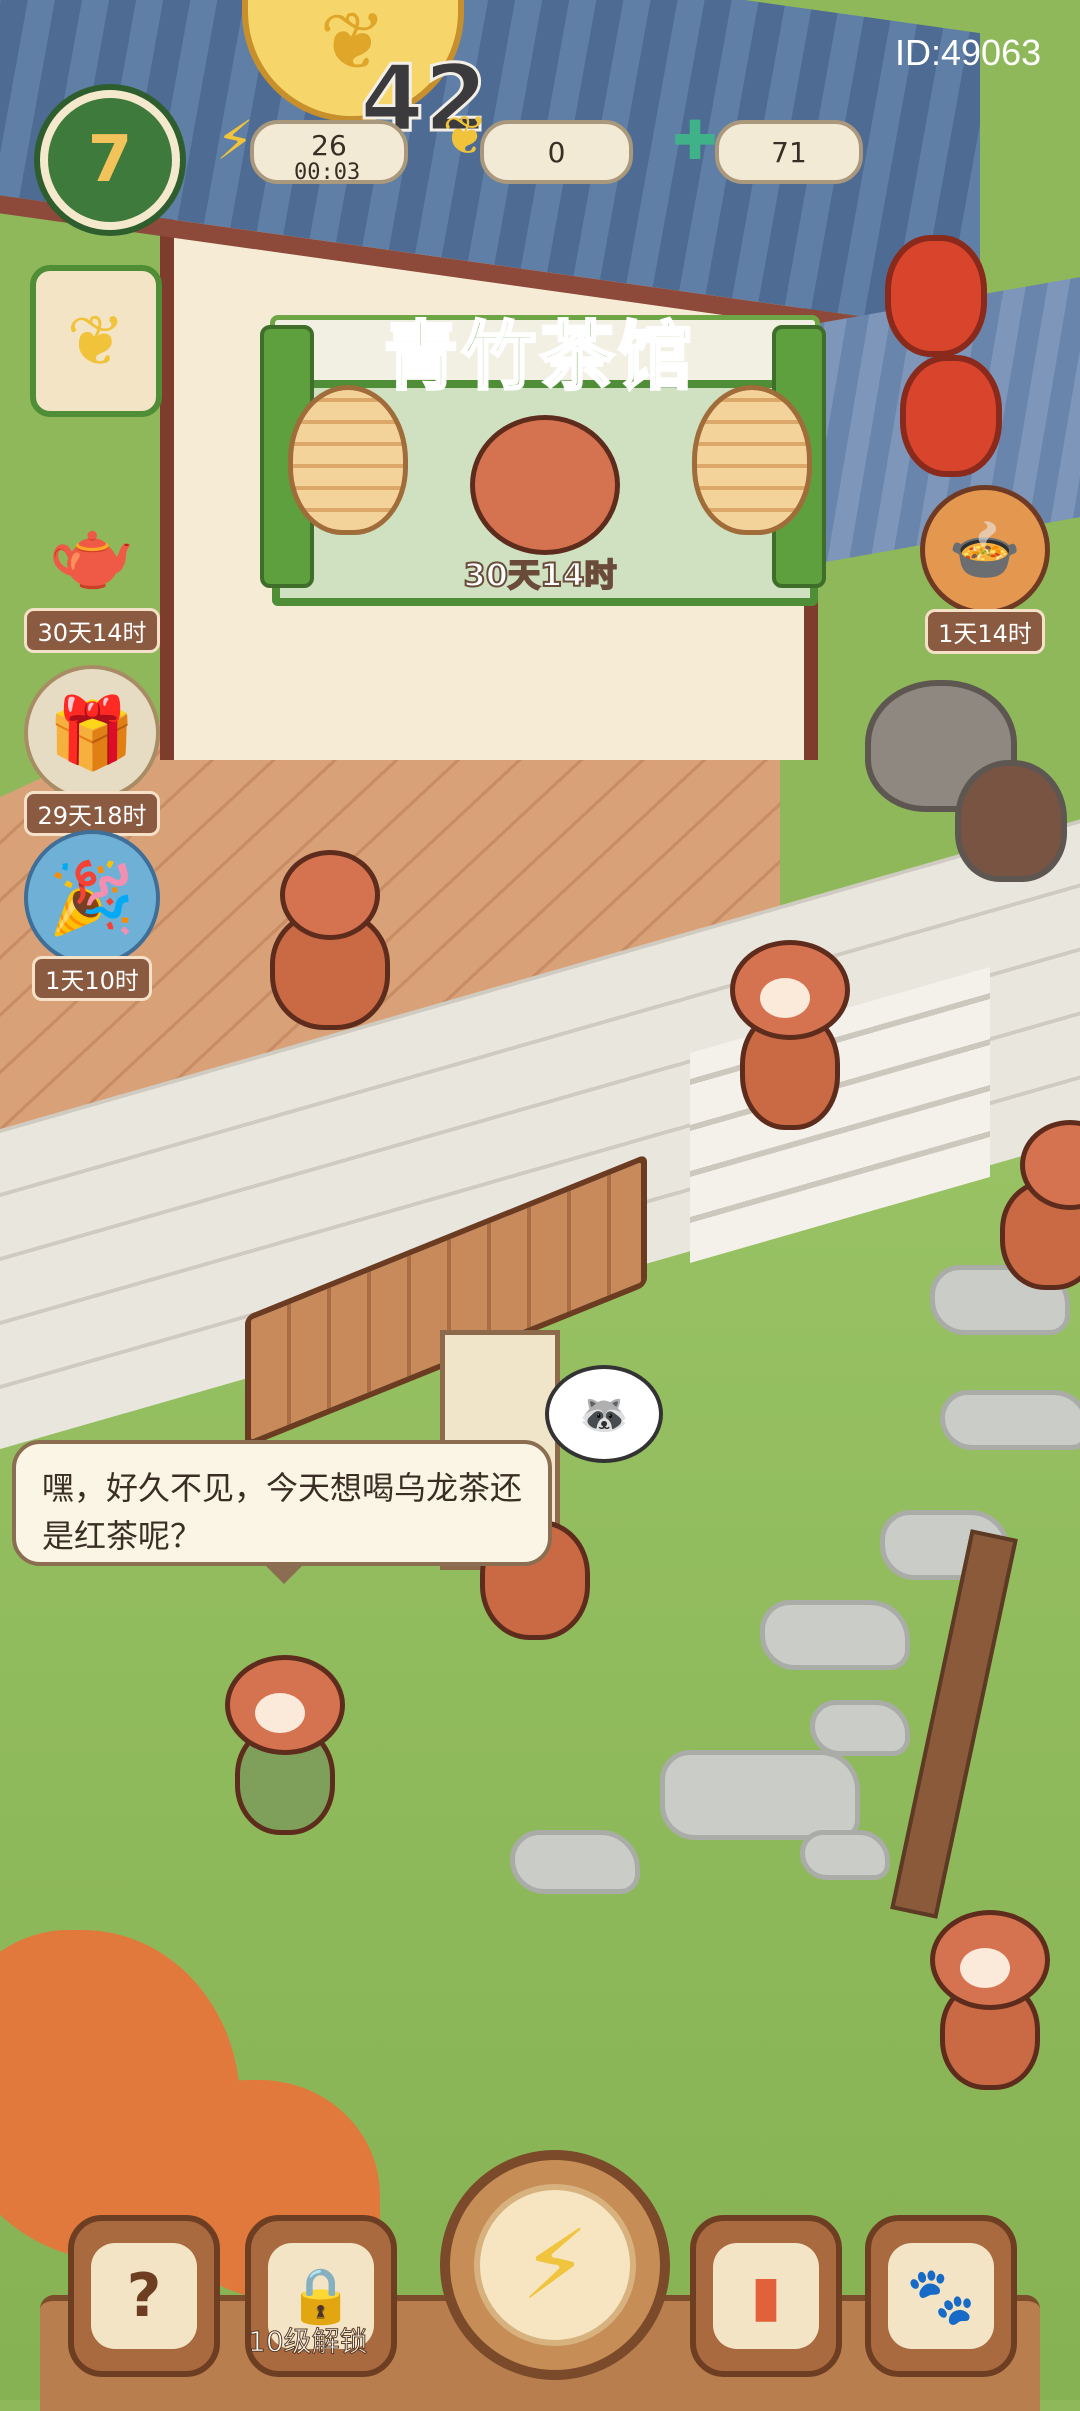  I want to click on event-panda-party: 🎉 1天10时, so click(92, 915).